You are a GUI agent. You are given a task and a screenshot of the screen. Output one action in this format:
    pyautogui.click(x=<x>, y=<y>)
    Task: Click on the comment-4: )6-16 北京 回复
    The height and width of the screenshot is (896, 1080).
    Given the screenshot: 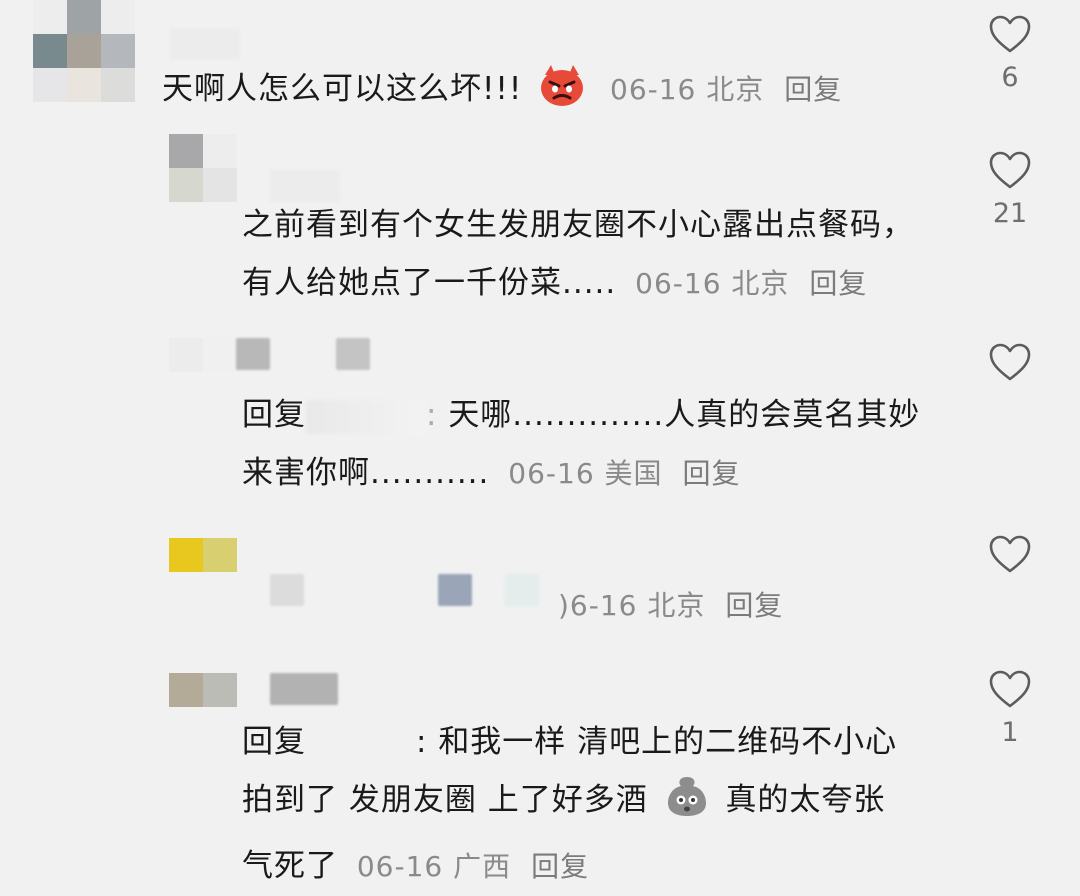 What is the action you would take?
    pyautogui.click(x=540, y=585)
    